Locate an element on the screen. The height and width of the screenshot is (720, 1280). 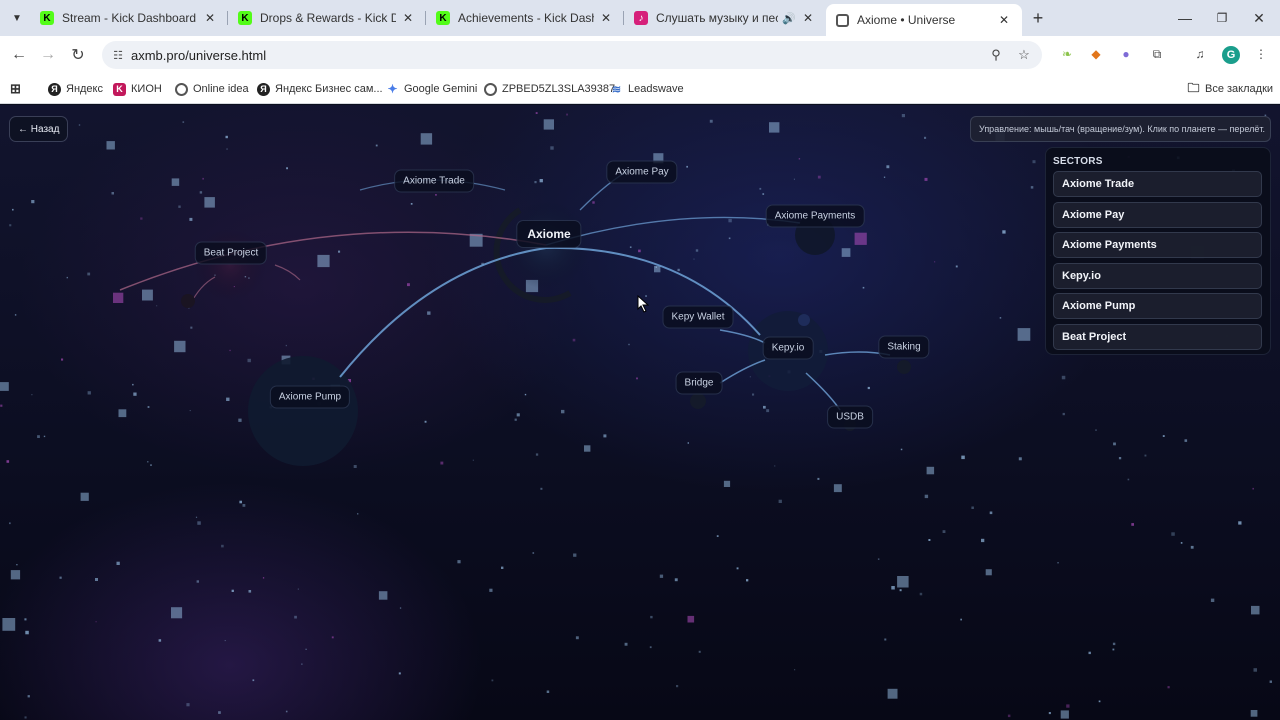
minimize-button: — is located at coordinates (1185, 18).